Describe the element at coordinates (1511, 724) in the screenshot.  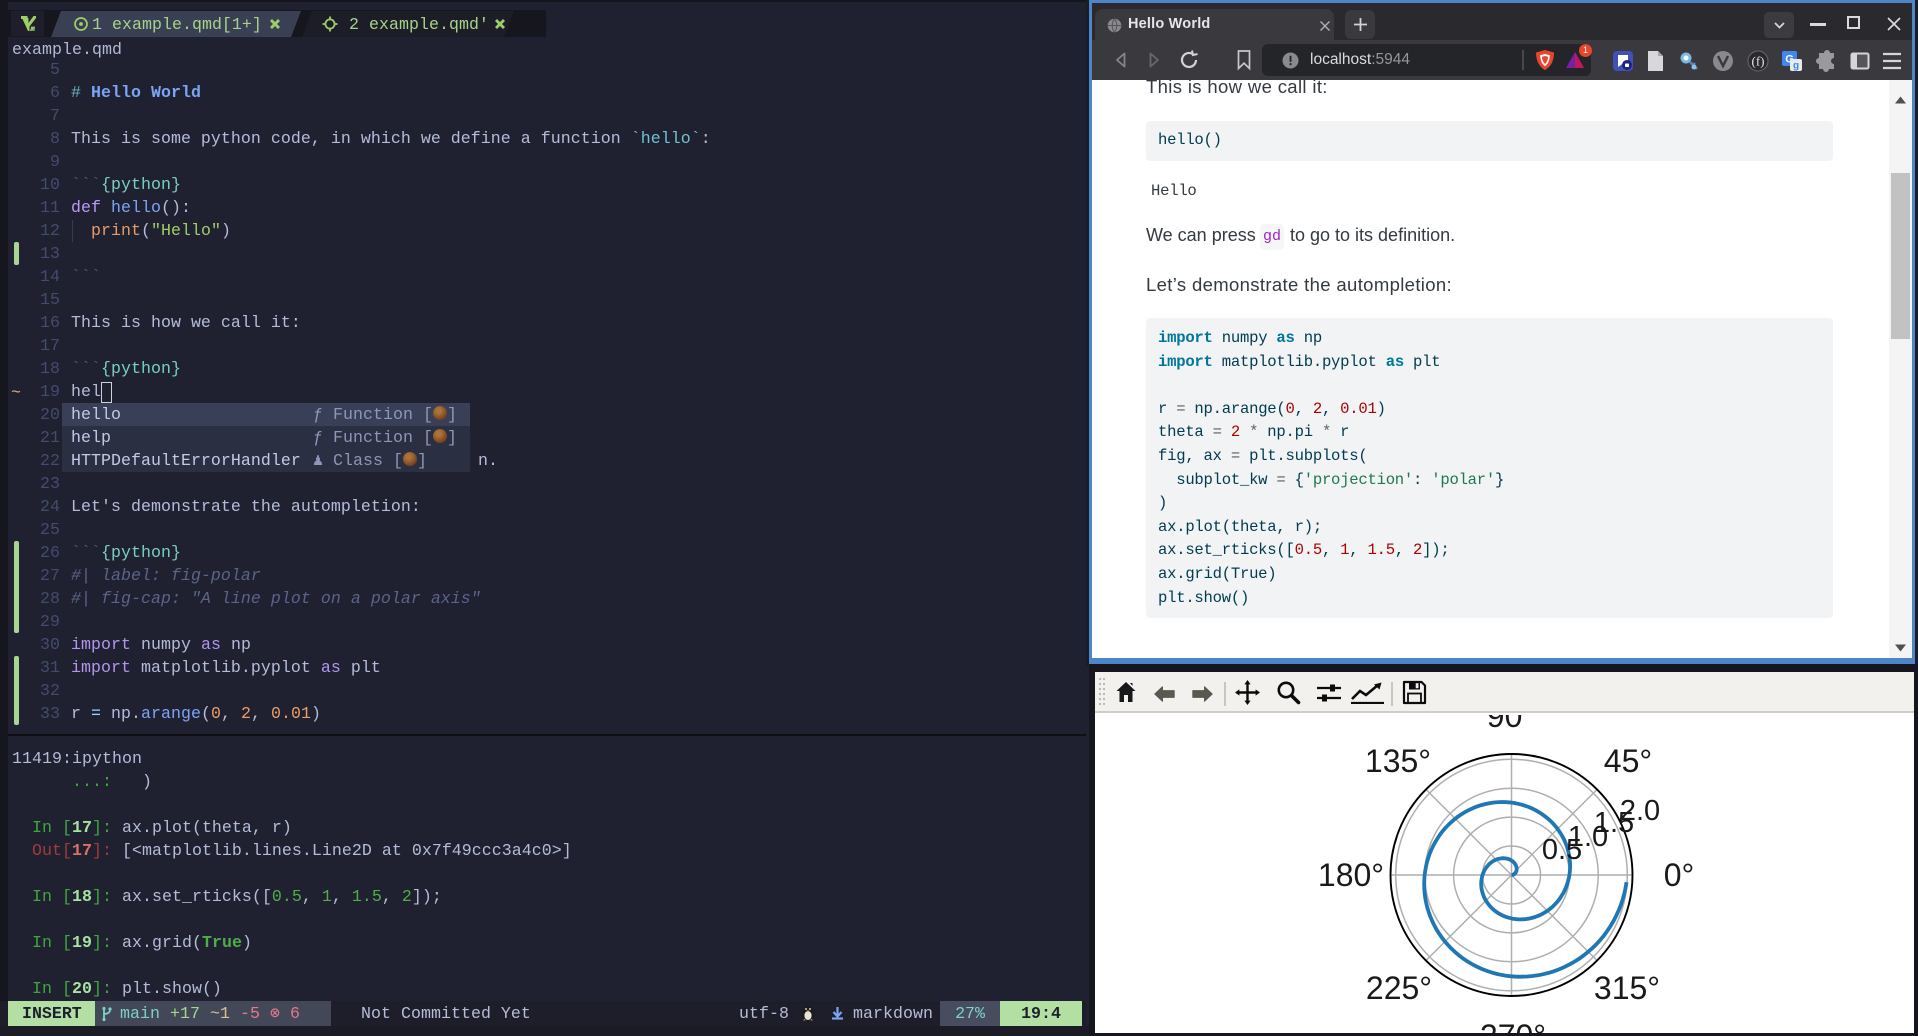
I see `svg-text: 90°` at that location.